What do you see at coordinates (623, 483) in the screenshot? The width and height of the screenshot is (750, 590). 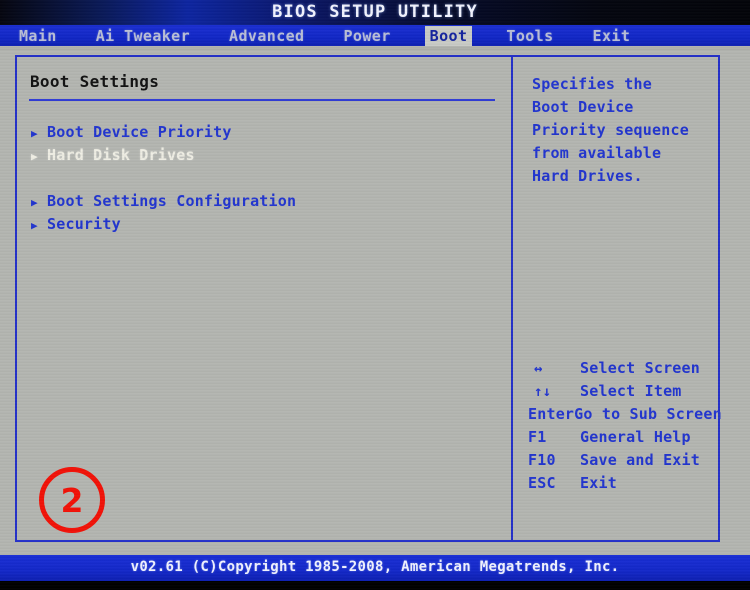 I see `key-legend-row: ESC Exit` at bounding box center [623, 483].